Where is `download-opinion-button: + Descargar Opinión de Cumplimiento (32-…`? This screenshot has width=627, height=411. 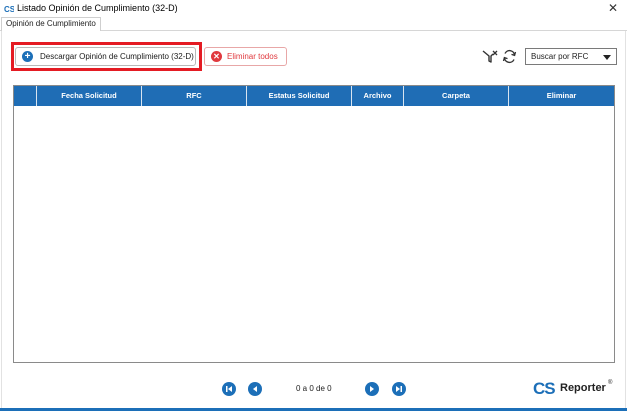
download-opinion-button: + Descargar Opinión de Cumplimiento (32-… is located at coordinates (105, 56).